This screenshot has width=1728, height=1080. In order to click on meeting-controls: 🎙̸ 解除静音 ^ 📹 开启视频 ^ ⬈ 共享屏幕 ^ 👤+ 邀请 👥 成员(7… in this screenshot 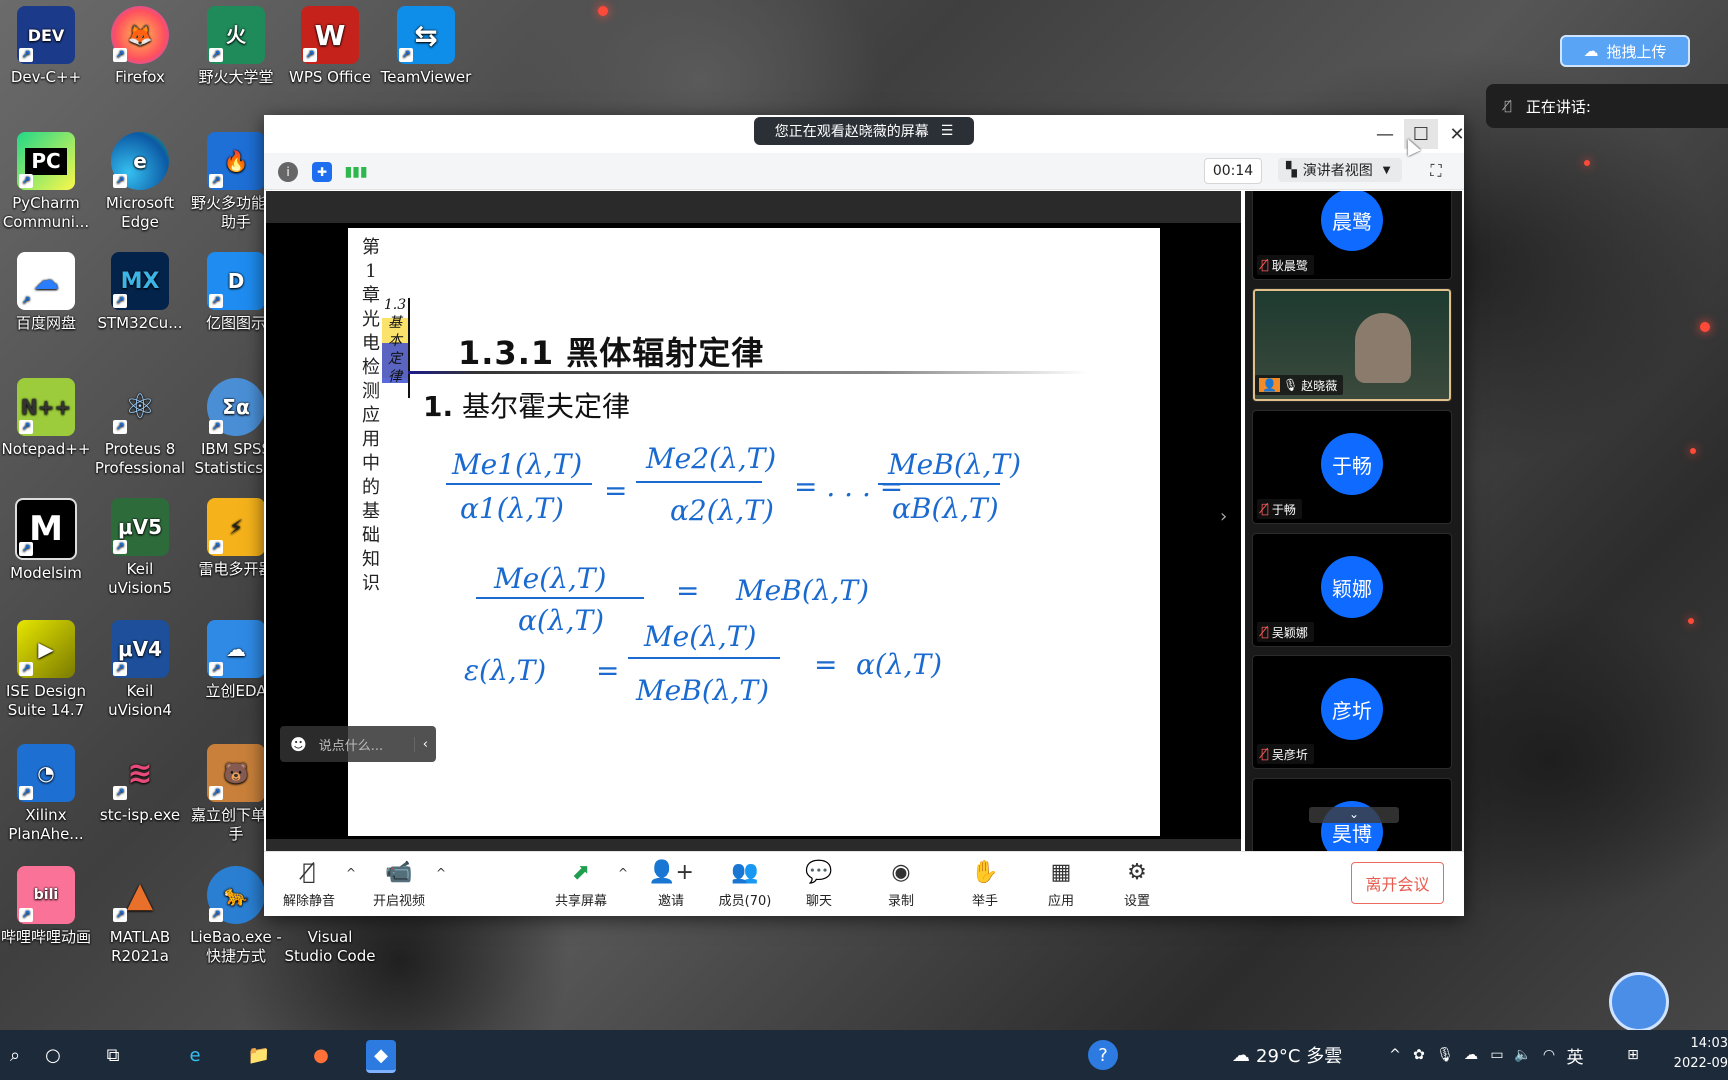, I will do `click(864, 883)`.